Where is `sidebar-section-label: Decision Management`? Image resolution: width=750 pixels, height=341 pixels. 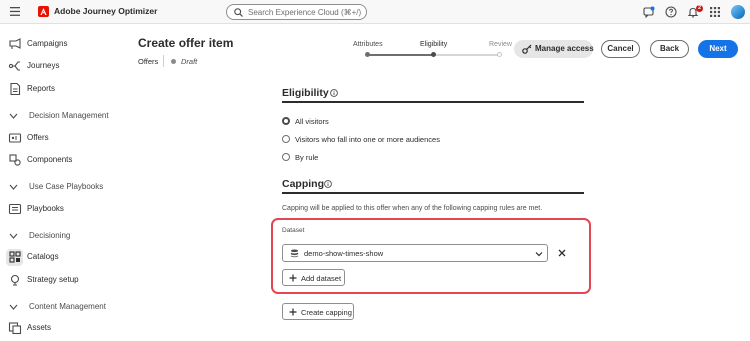
sidebar-section-label: Decision Management is located at coordinates (69, 115).